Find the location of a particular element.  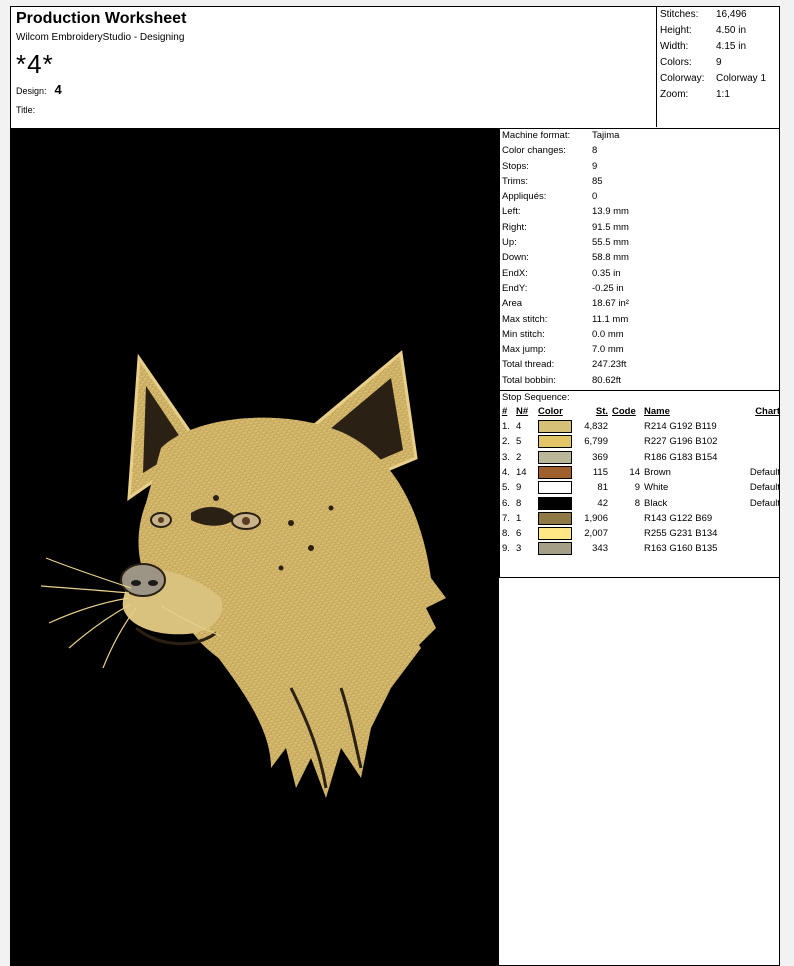

stat-row: Color changes: 8 is located at coordinates (550, 151).